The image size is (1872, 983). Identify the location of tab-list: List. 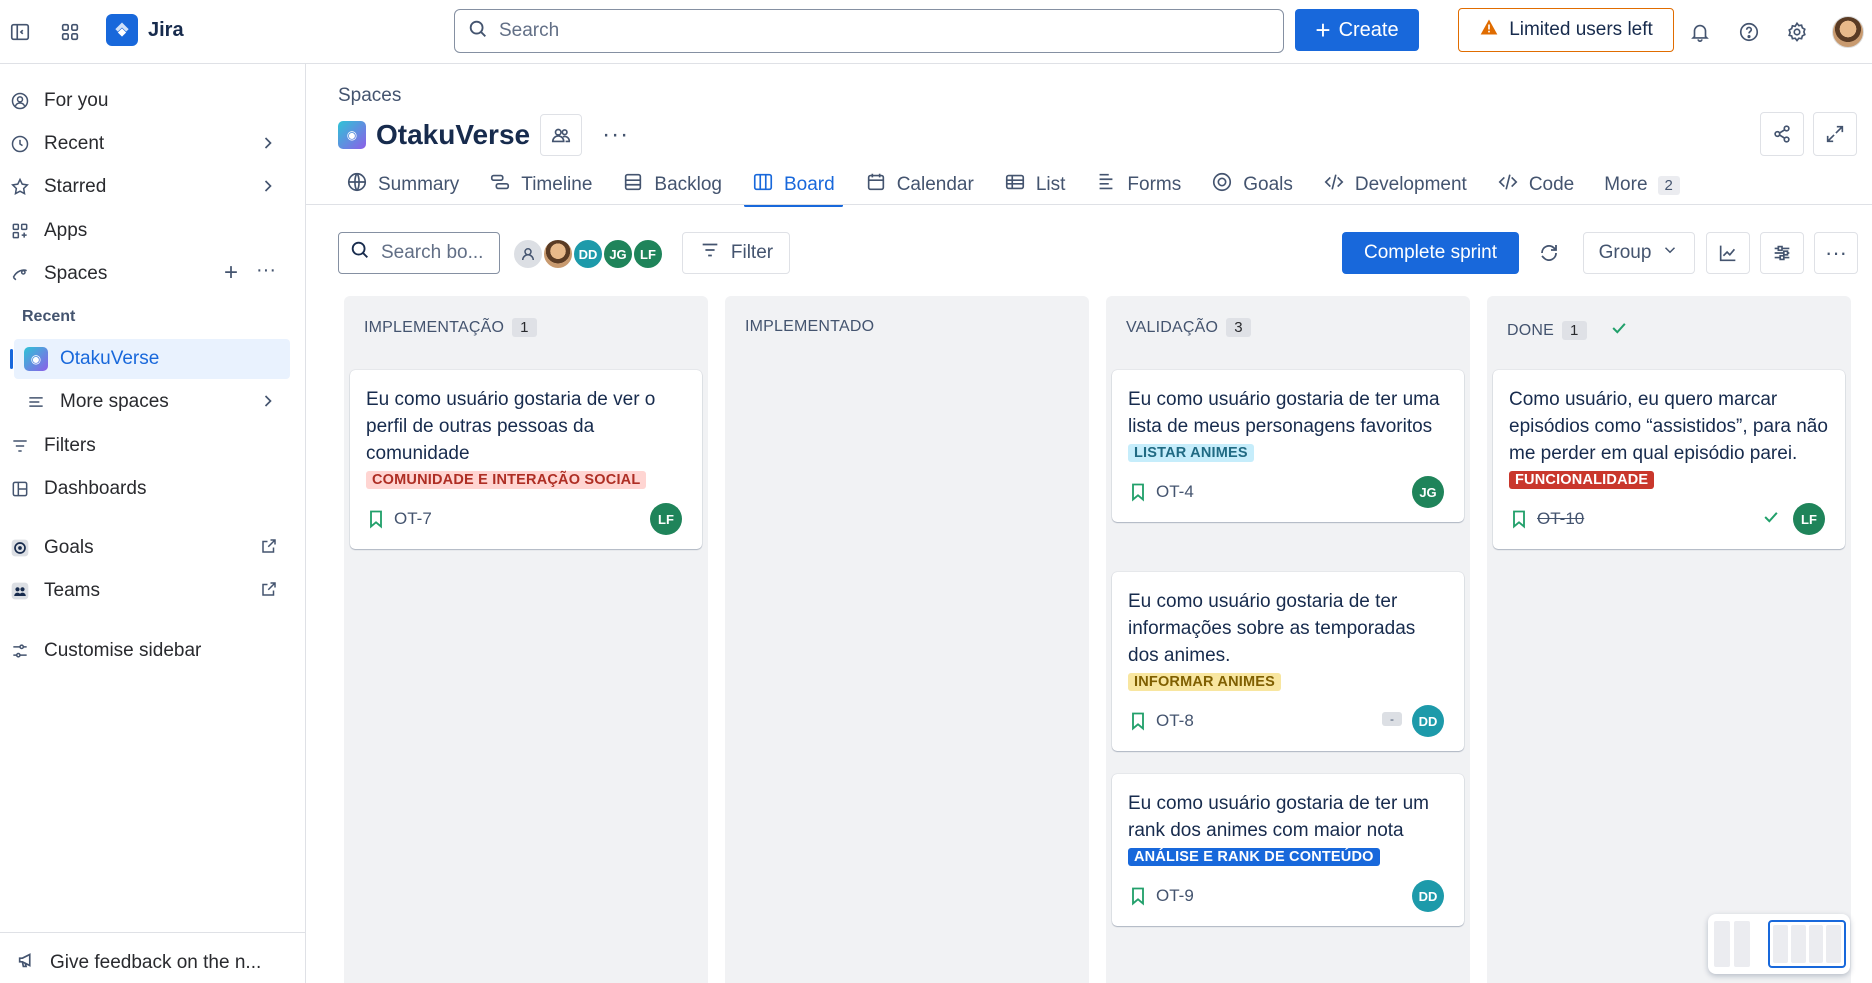
(1035, 185).